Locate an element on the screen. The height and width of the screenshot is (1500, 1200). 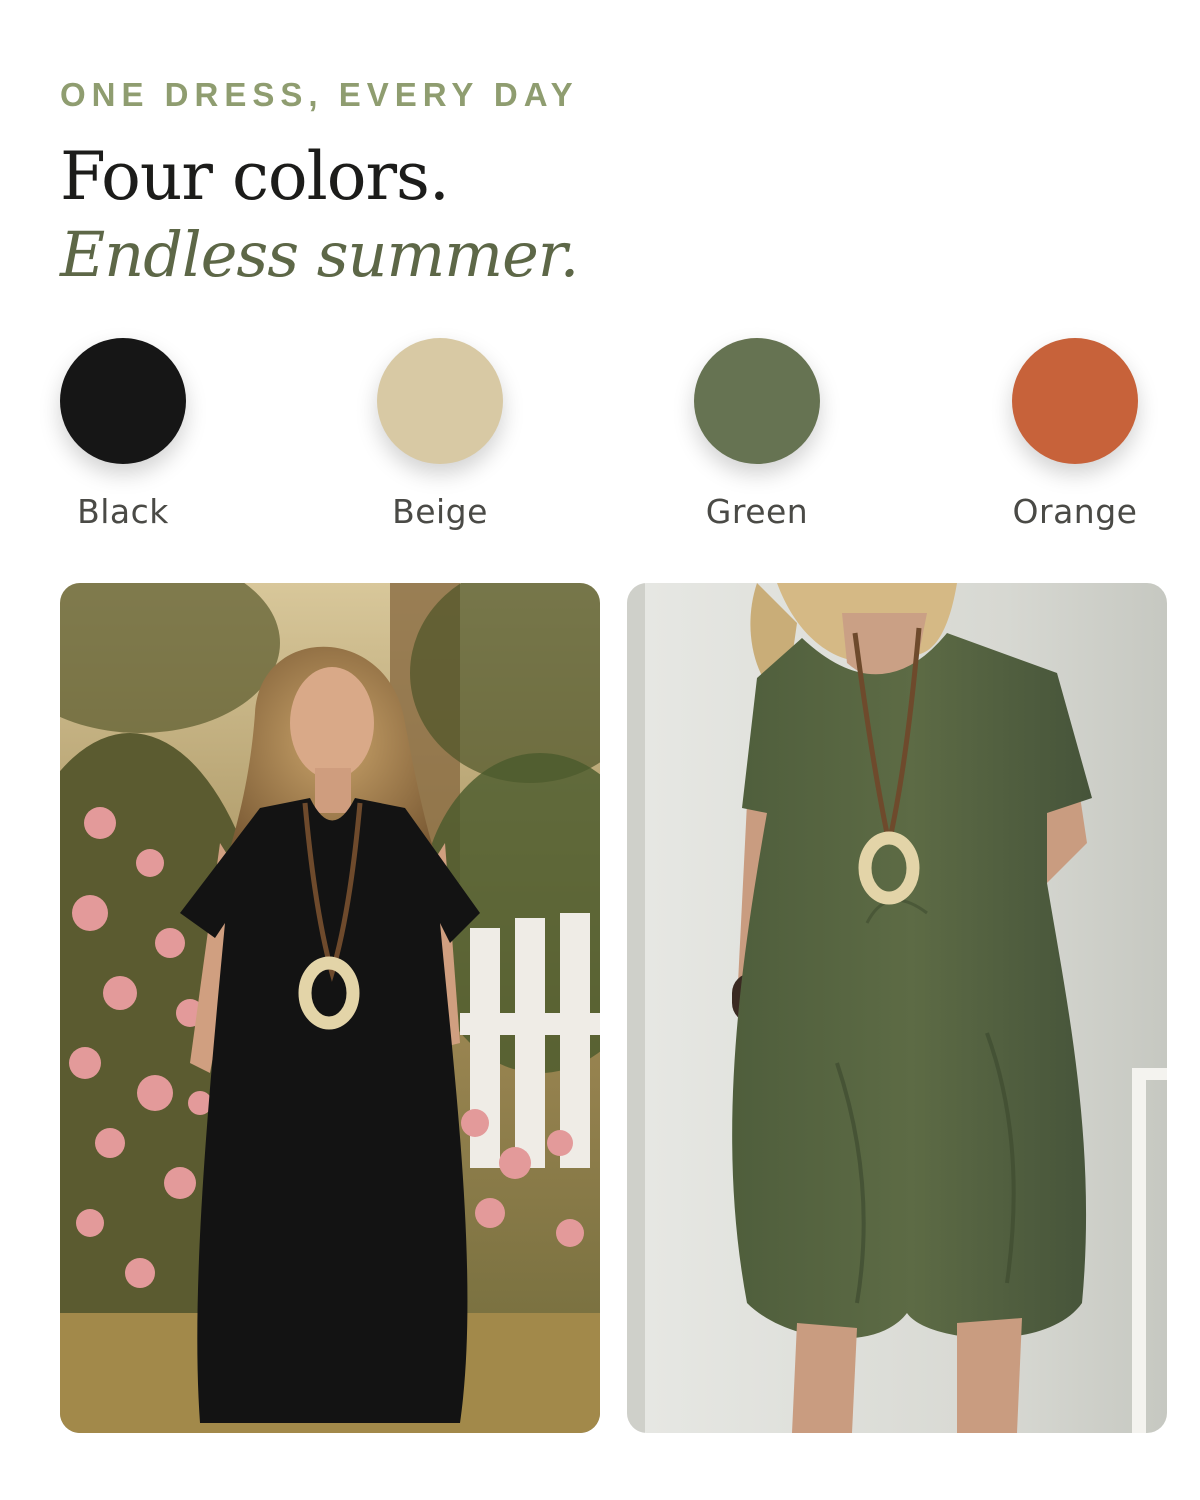
swatch-orange-label: Orange is located at coordinates (1075, 511).